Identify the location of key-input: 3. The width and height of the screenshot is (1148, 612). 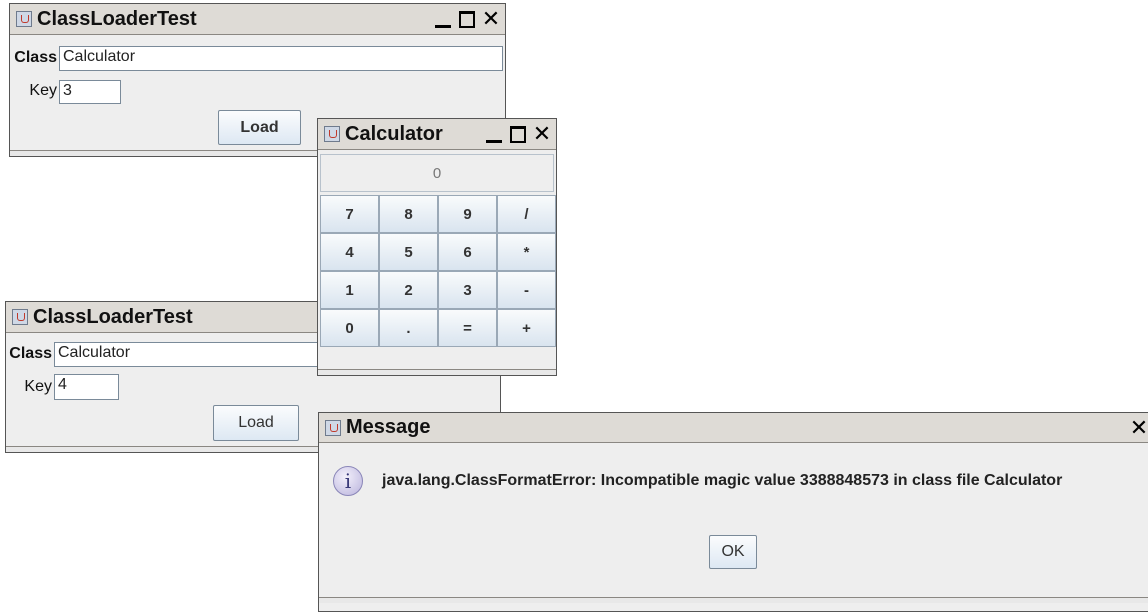
(90, 92).